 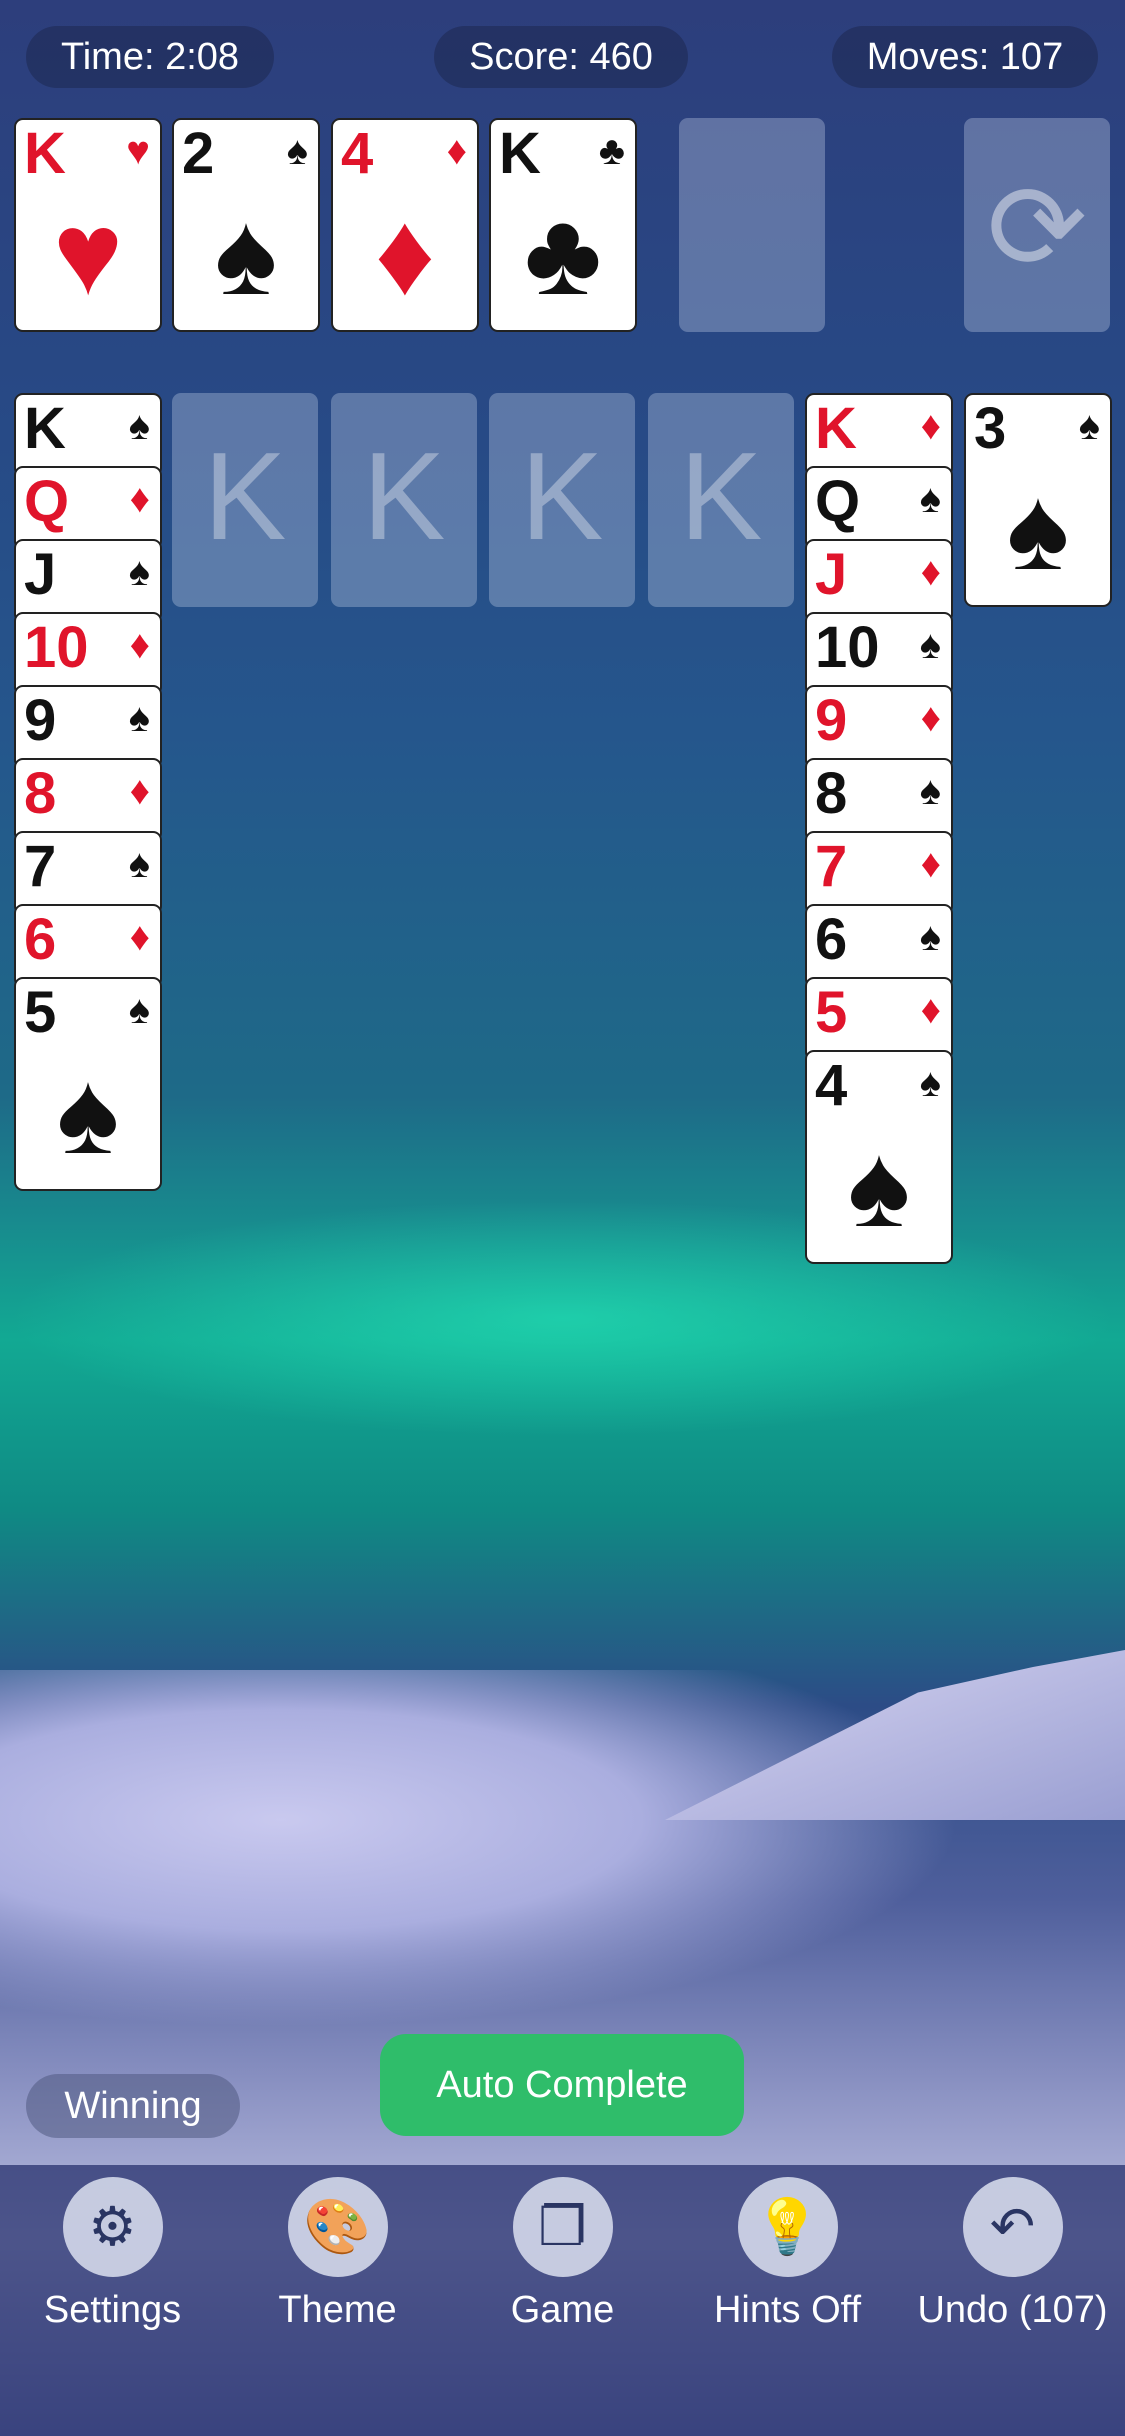 I want to click on playing-card: 9 ♠, so click(x=88, y=727).